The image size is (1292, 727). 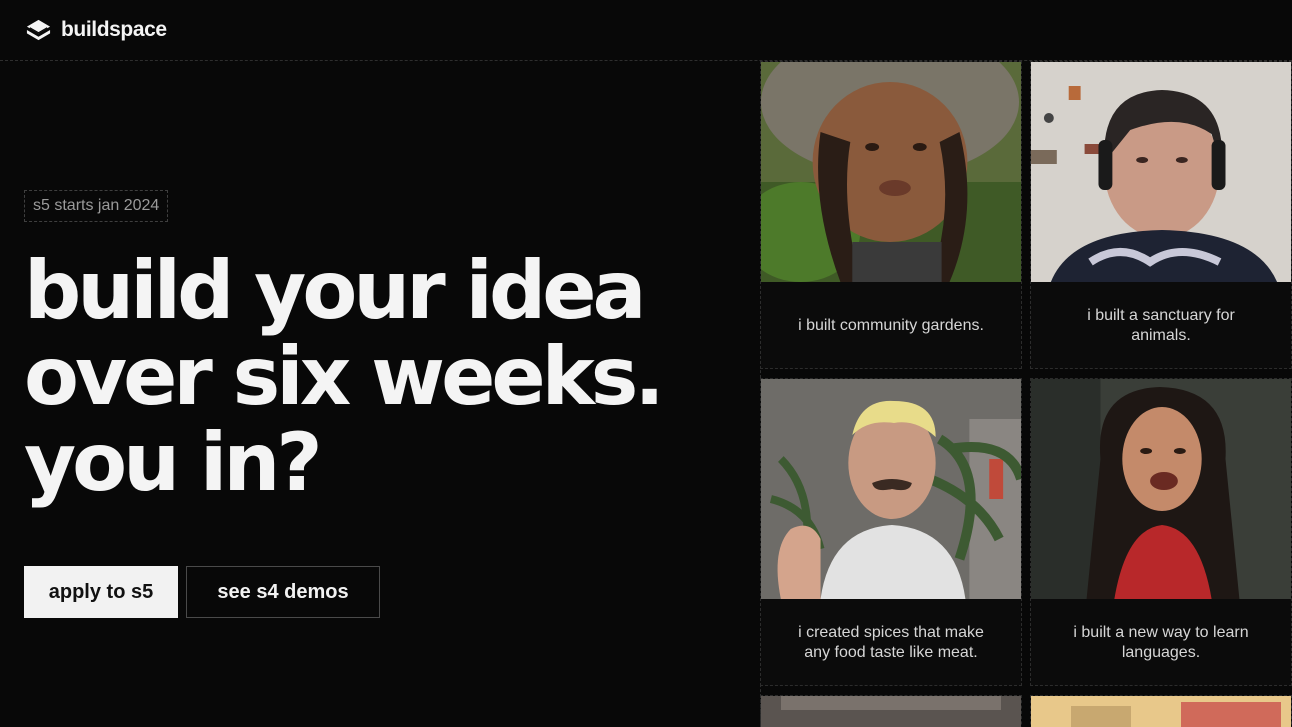 I want to click on brand-name: buildspace, so click(x=114, y=29).